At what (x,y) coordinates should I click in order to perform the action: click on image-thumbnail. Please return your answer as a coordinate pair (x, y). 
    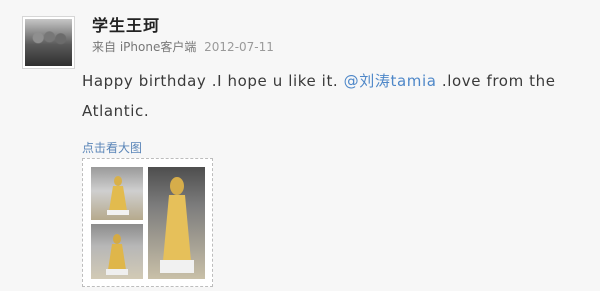
    Looking at the image, I should click on (147, 222).